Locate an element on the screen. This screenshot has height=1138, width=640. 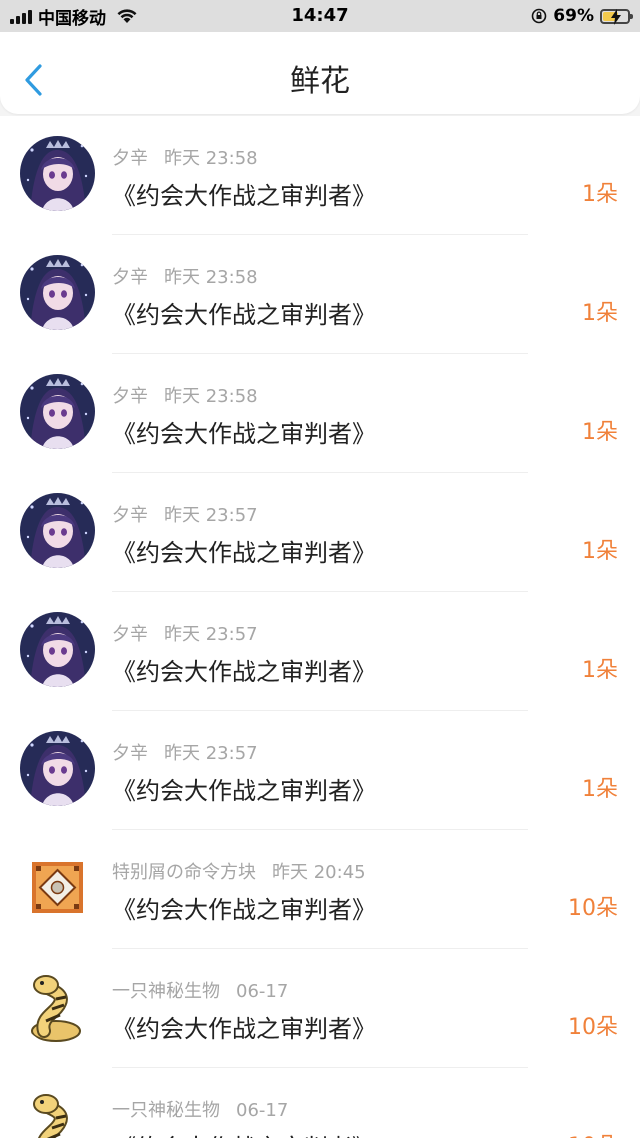
battery-percent: 69% is located at coordinates (573, 16).